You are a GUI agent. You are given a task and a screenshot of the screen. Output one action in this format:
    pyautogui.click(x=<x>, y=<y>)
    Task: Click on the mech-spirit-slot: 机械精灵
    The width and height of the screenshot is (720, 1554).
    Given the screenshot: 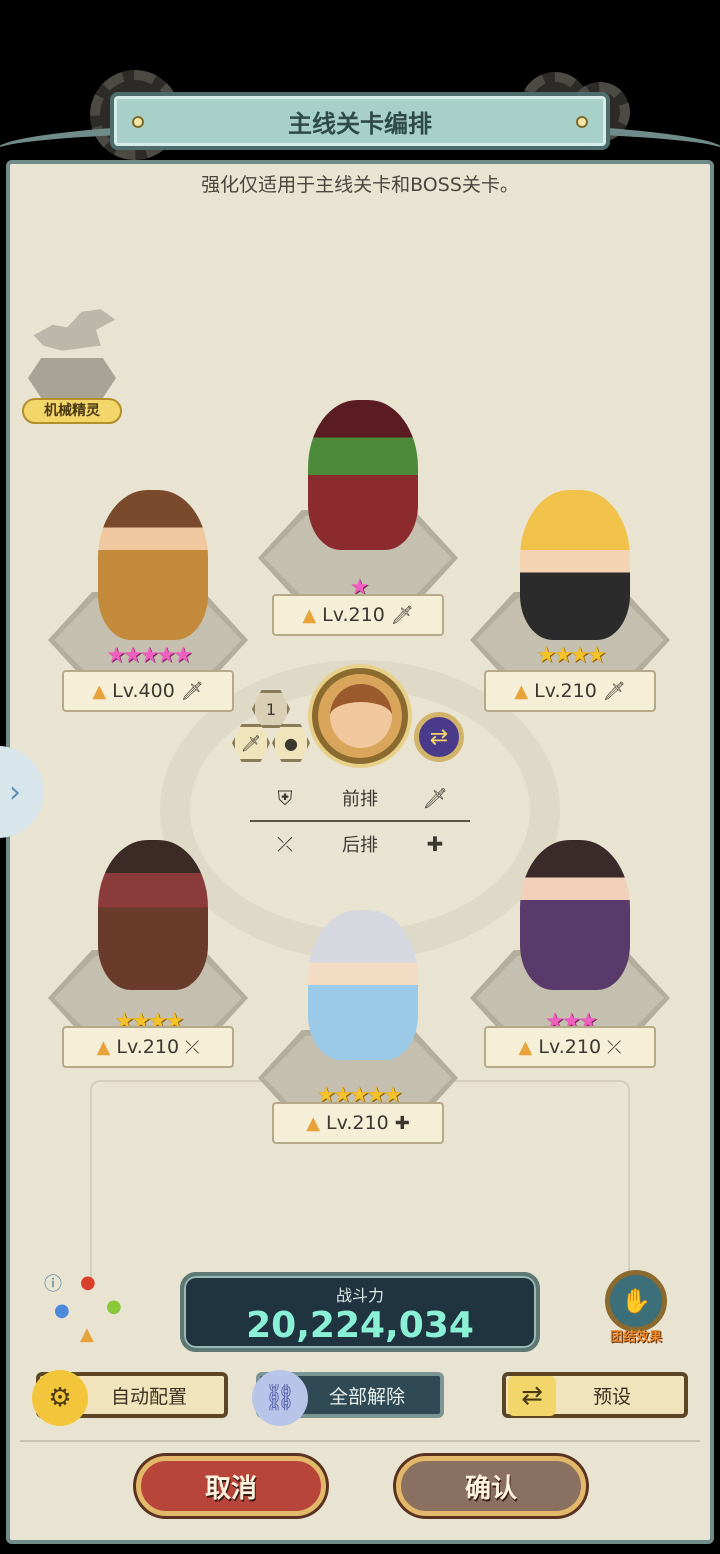 What is the action you would take?
    pyautogui.click(x=72, y=365)
    